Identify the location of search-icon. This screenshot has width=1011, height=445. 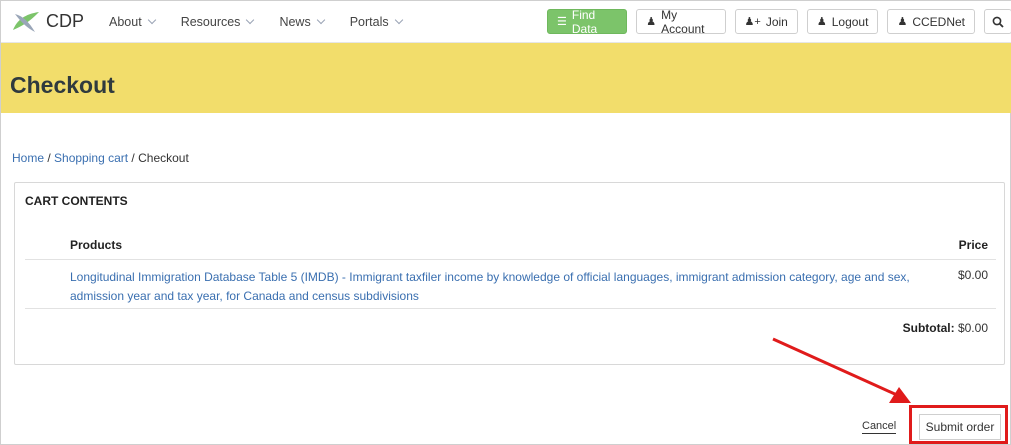
(998, 22).